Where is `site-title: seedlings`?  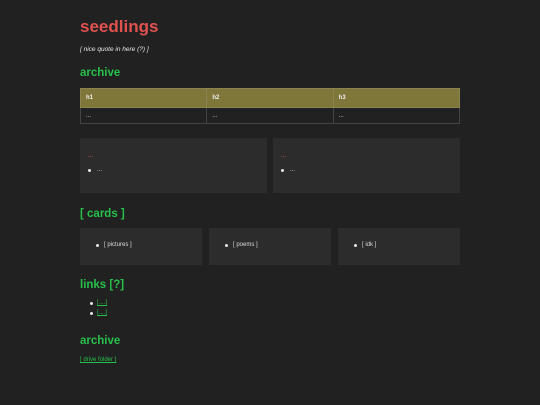 site-title: seedlings is located at coordinates (119, 26).